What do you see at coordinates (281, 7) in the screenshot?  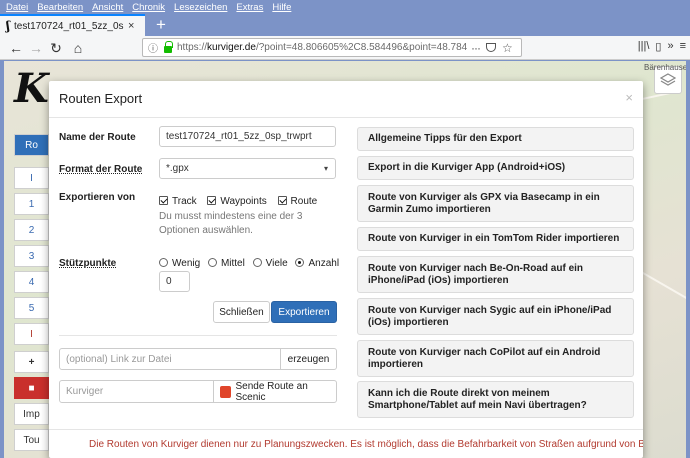 I see `menu-hilfe: Hilfe` at bounding box center [281, 7].